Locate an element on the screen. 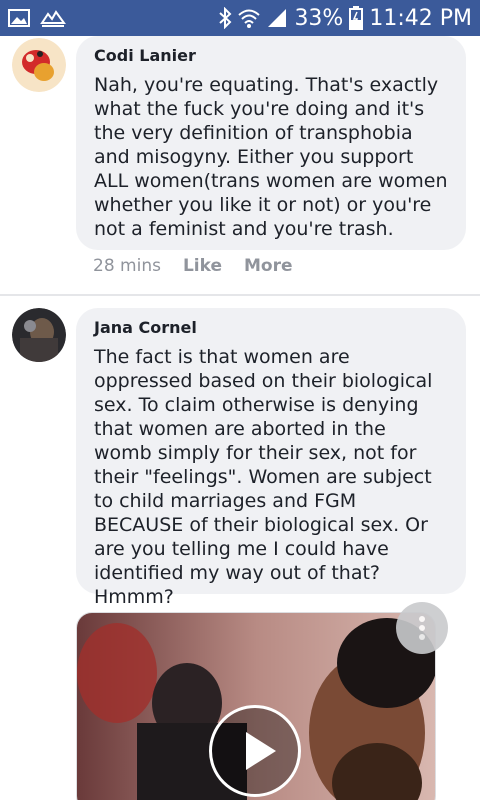  wifi-icon is located at coordinates (249, 18).